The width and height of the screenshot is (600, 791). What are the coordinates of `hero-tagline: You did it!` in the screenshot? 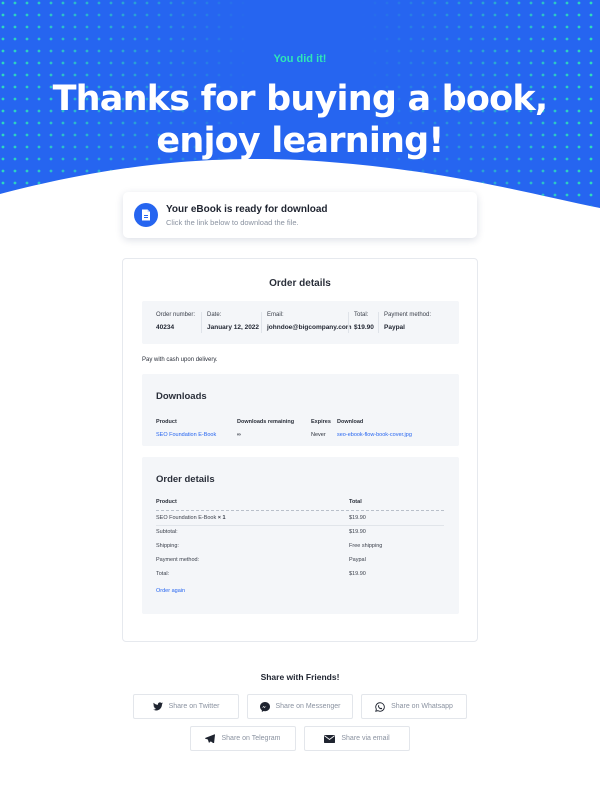 It's located at (300, 59).